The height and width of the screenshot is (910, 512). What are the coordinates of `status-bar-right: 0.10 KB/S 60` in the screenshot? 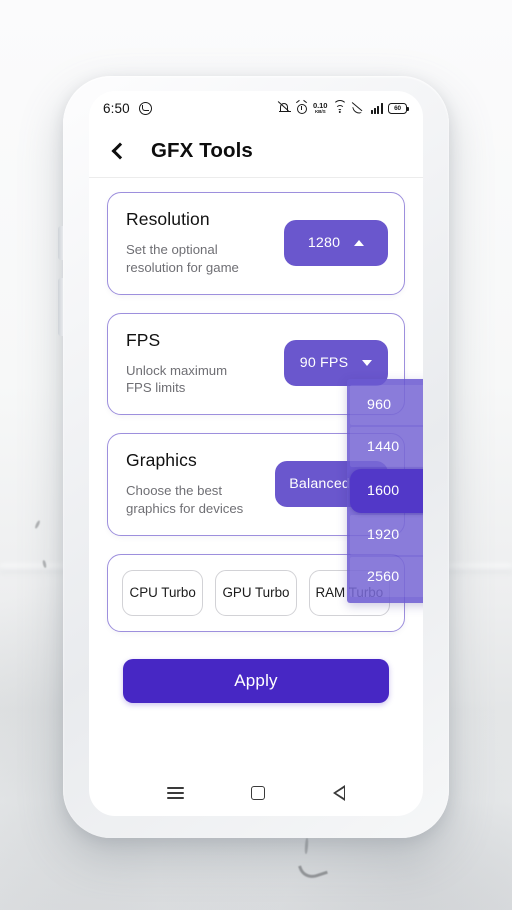 It's located at (343, 107).